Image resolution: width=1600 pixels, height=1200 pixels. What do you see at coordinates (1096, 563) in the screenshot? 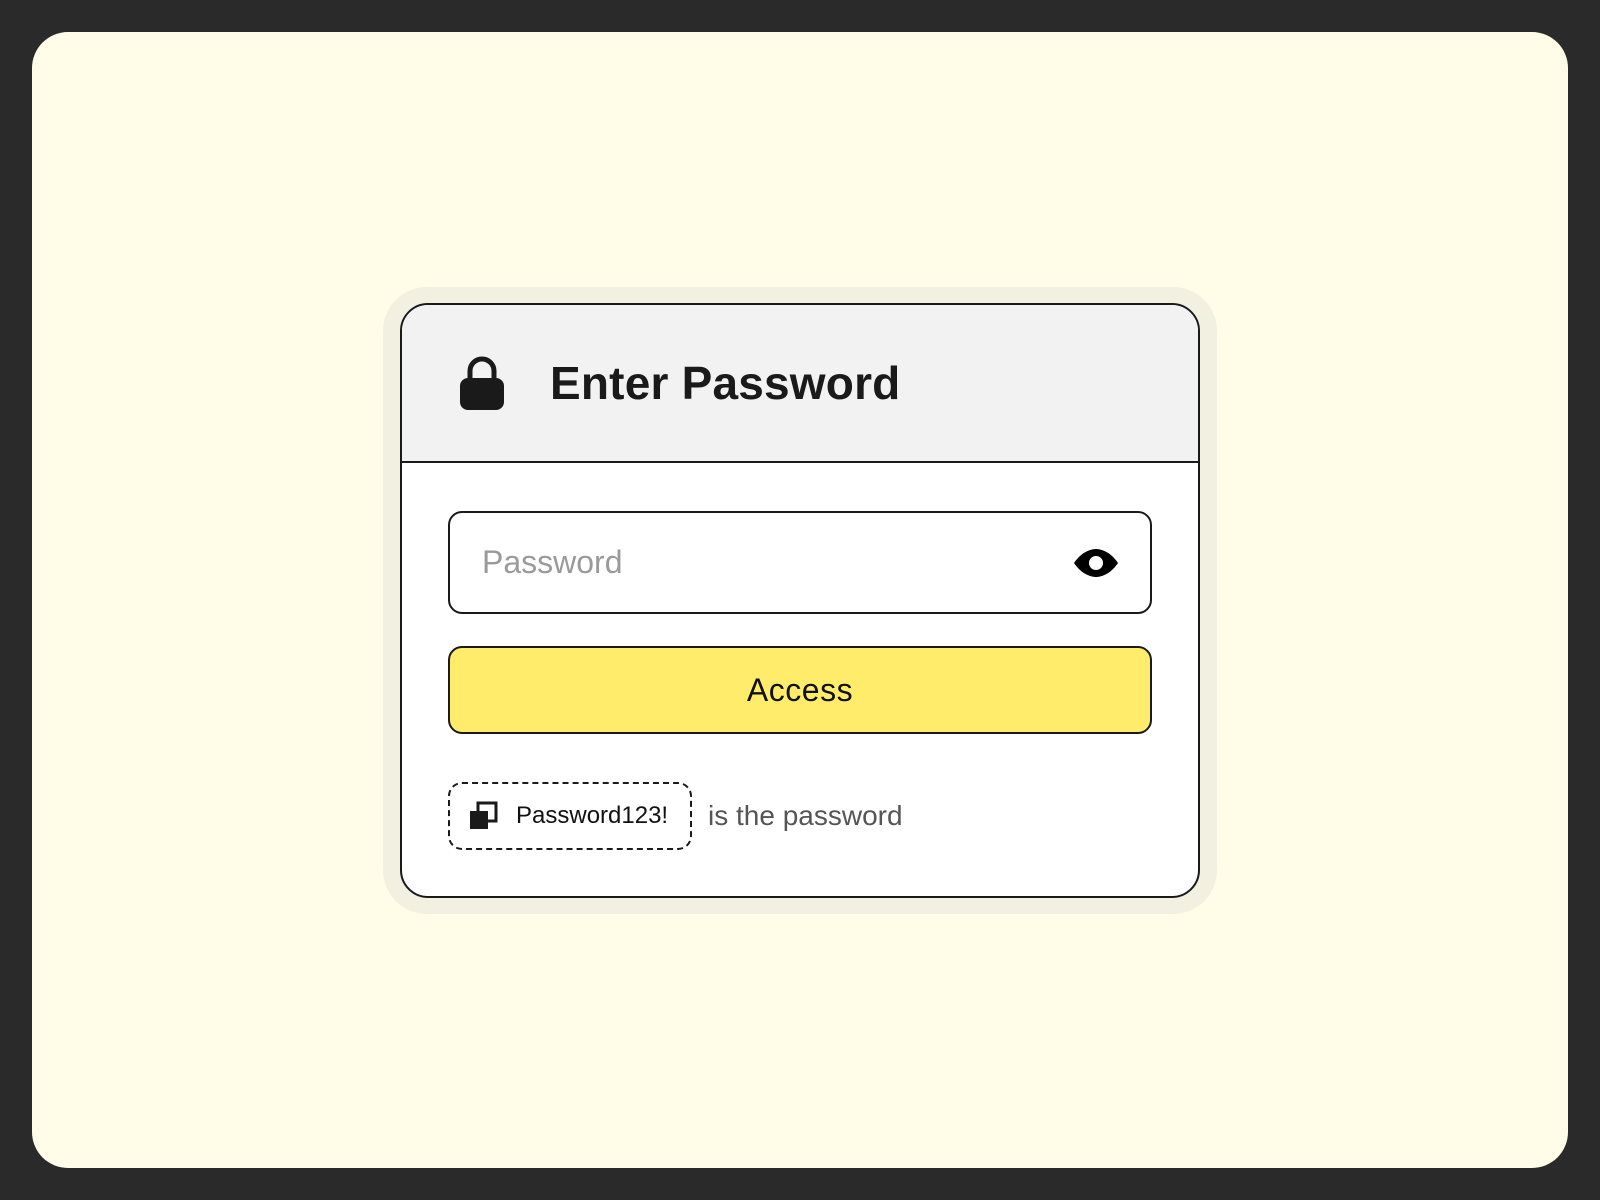
I see `eye-icon` at bounding box center [1096, 563].